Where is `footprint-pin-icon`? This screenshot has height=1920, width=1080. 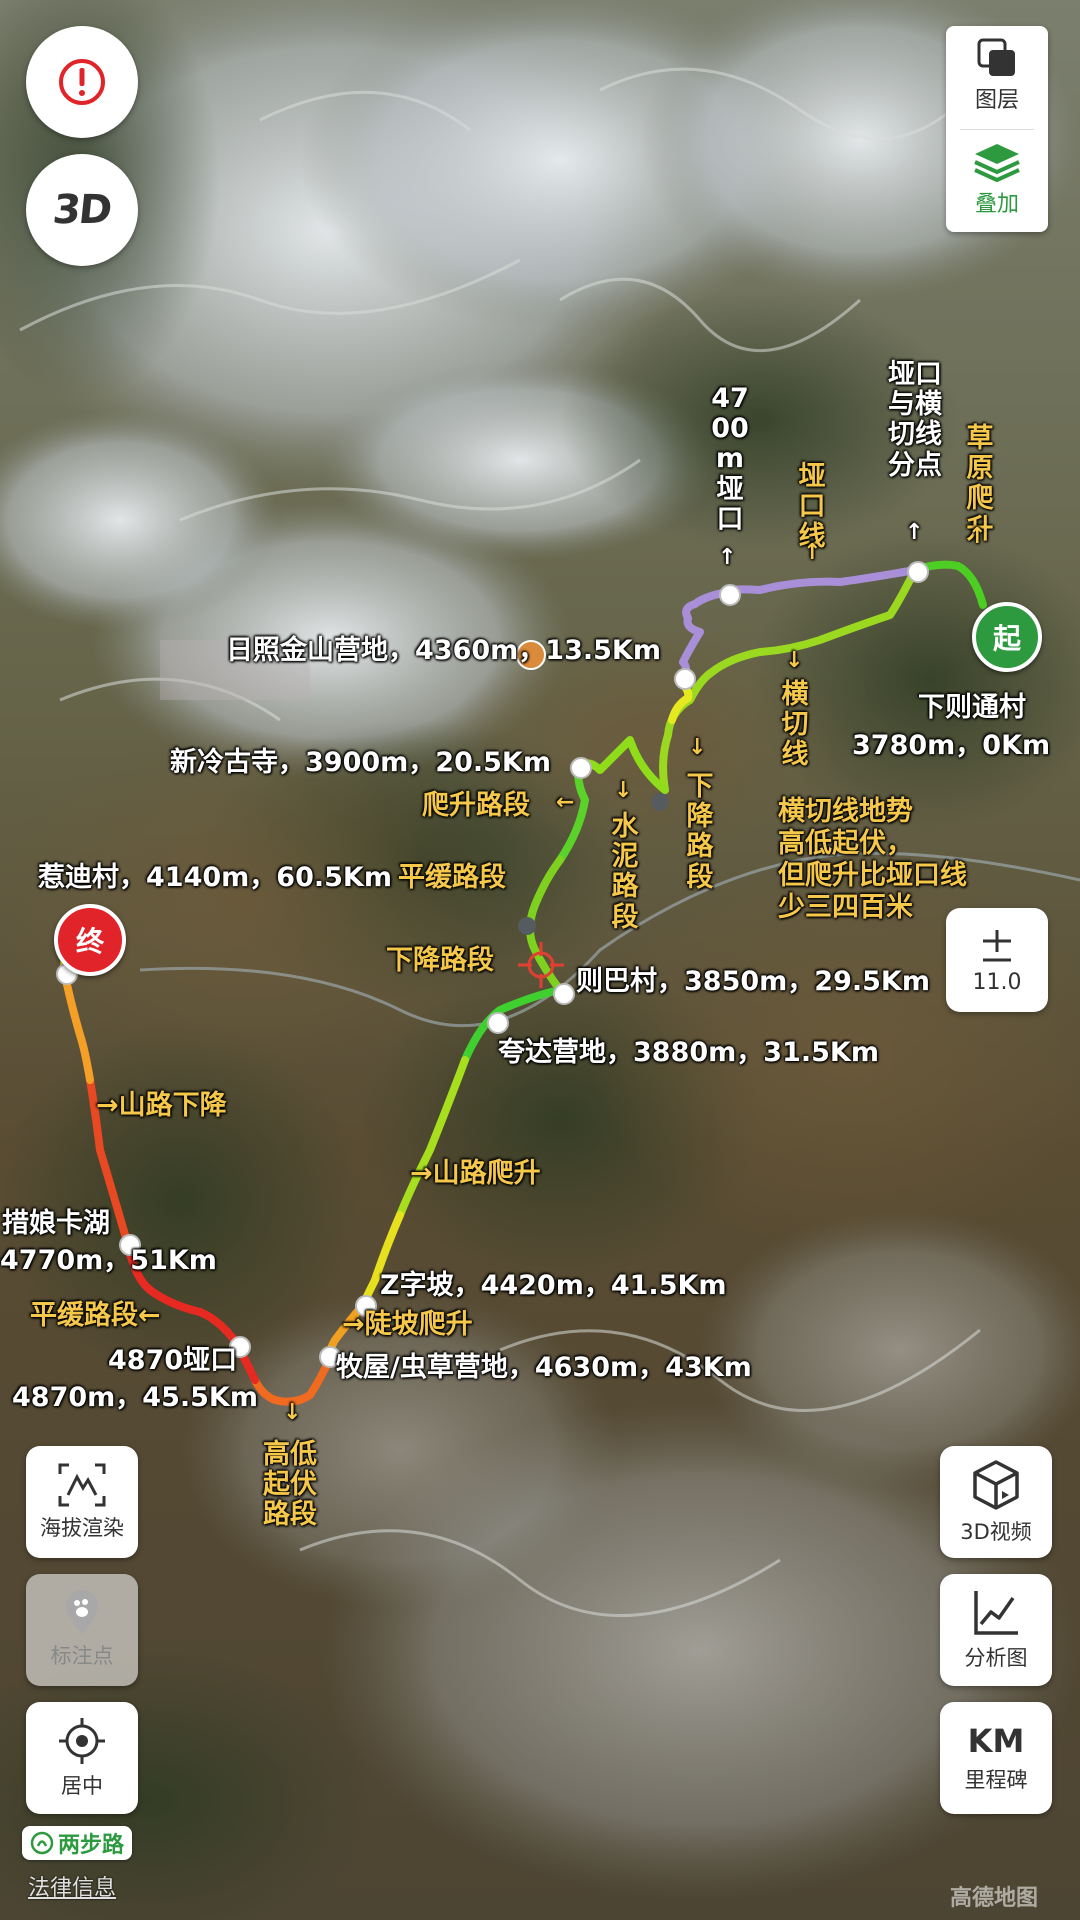 footprint-pin-icon is located at coordinates (82, 1612).